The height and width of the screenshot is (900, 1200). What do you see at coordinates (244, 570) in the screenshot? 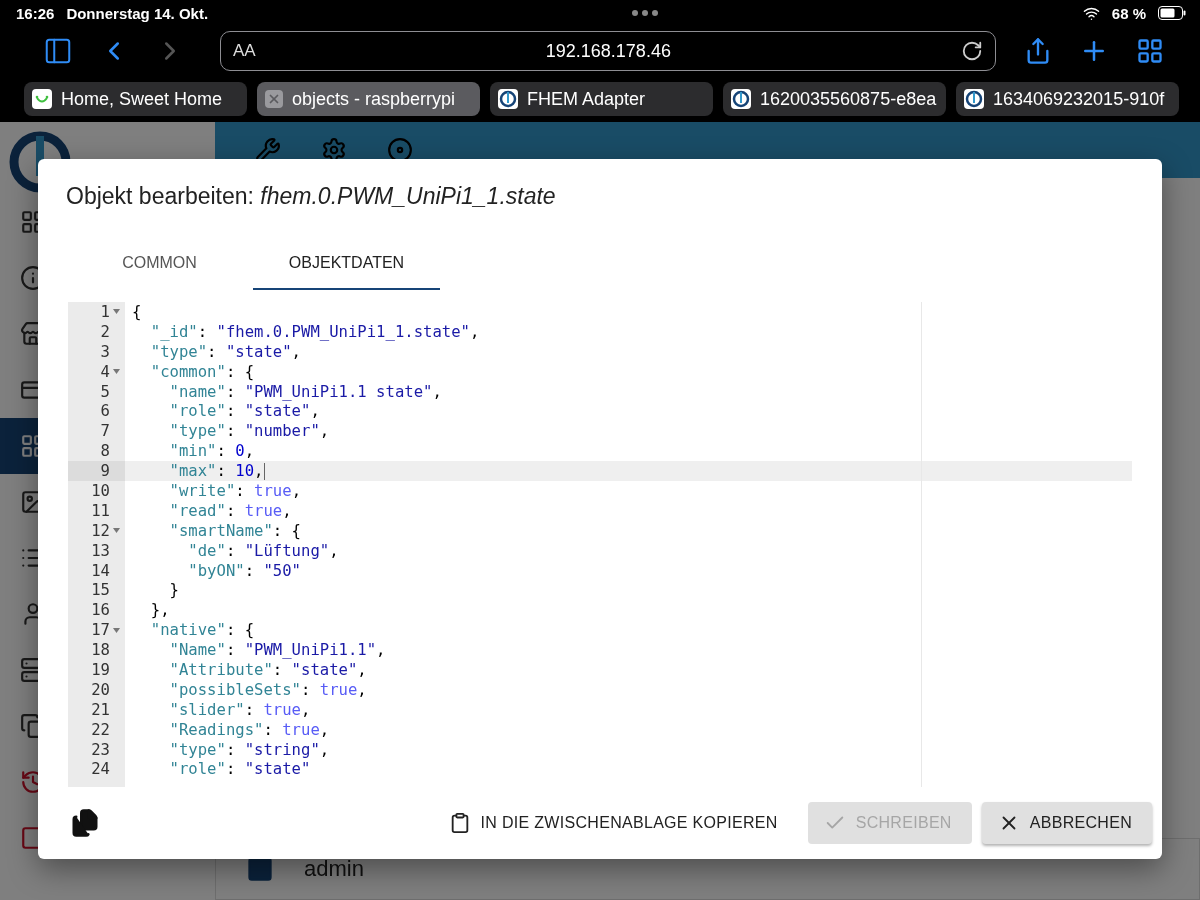
I see `code-line: "byON": "50"` at bounding box center [244, 570].